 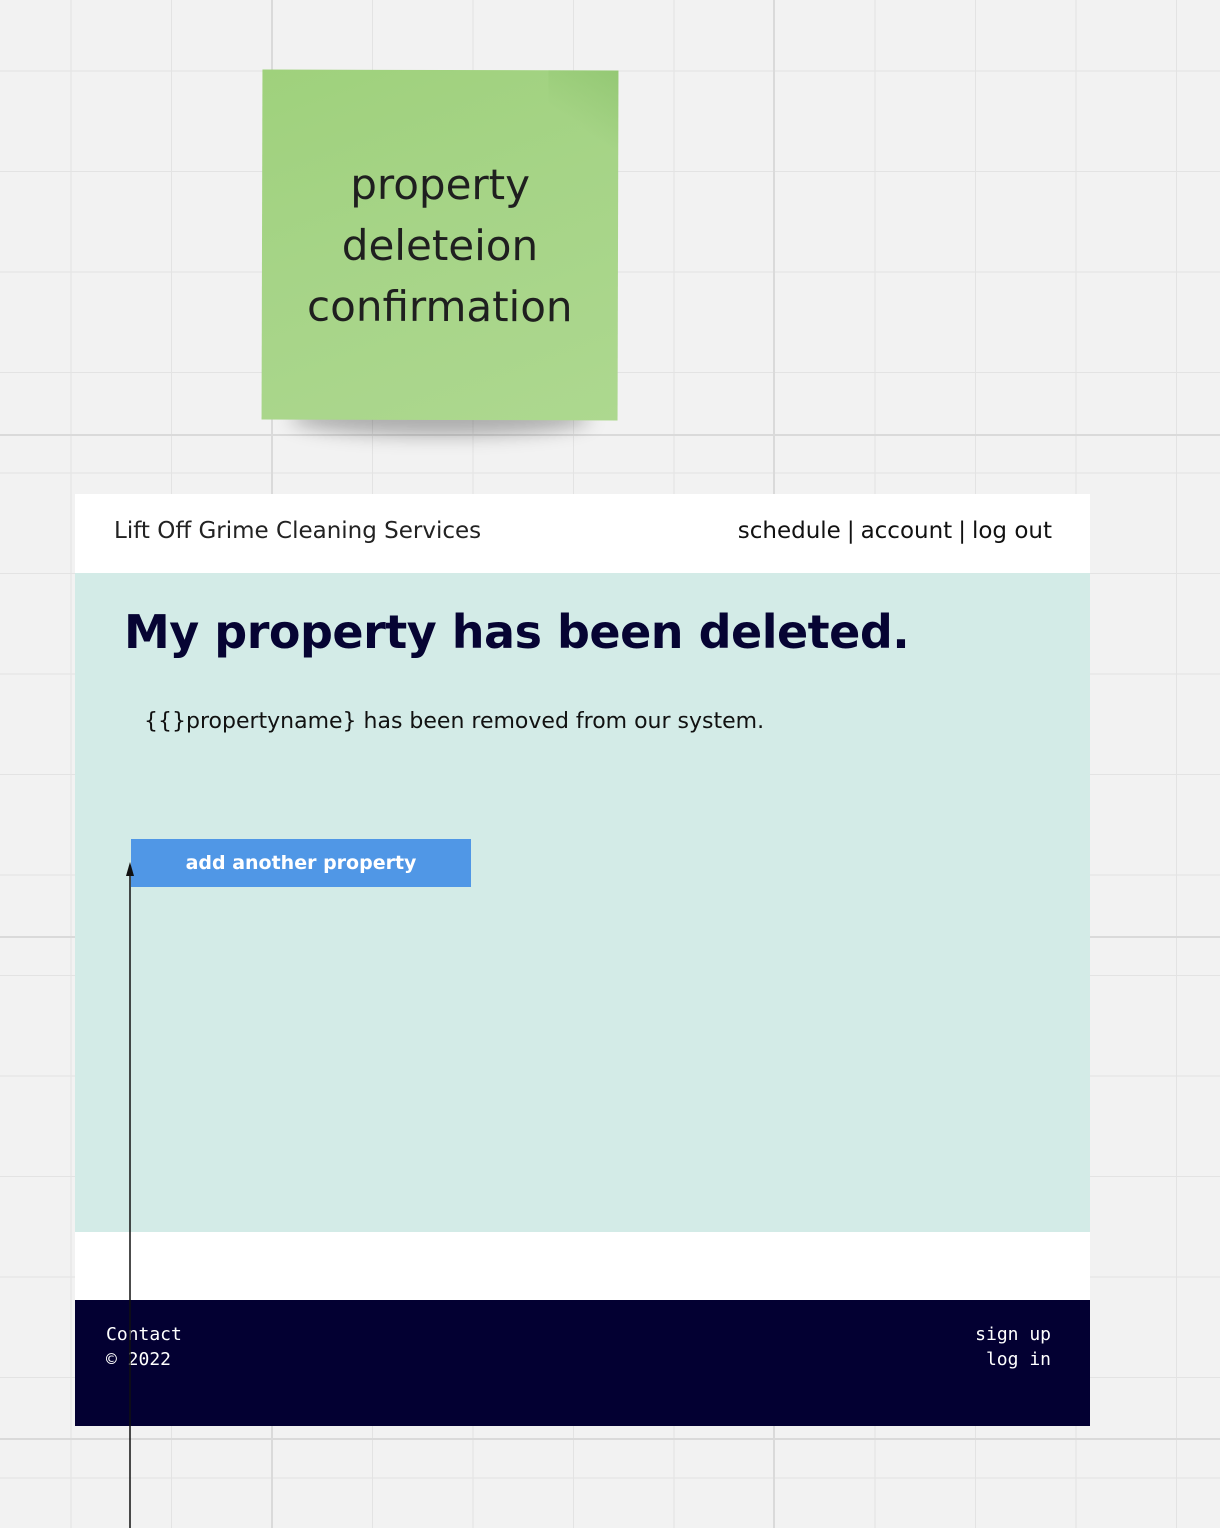 I want to click on footer-contact-link: Contact, so click(x=144, y=1334).